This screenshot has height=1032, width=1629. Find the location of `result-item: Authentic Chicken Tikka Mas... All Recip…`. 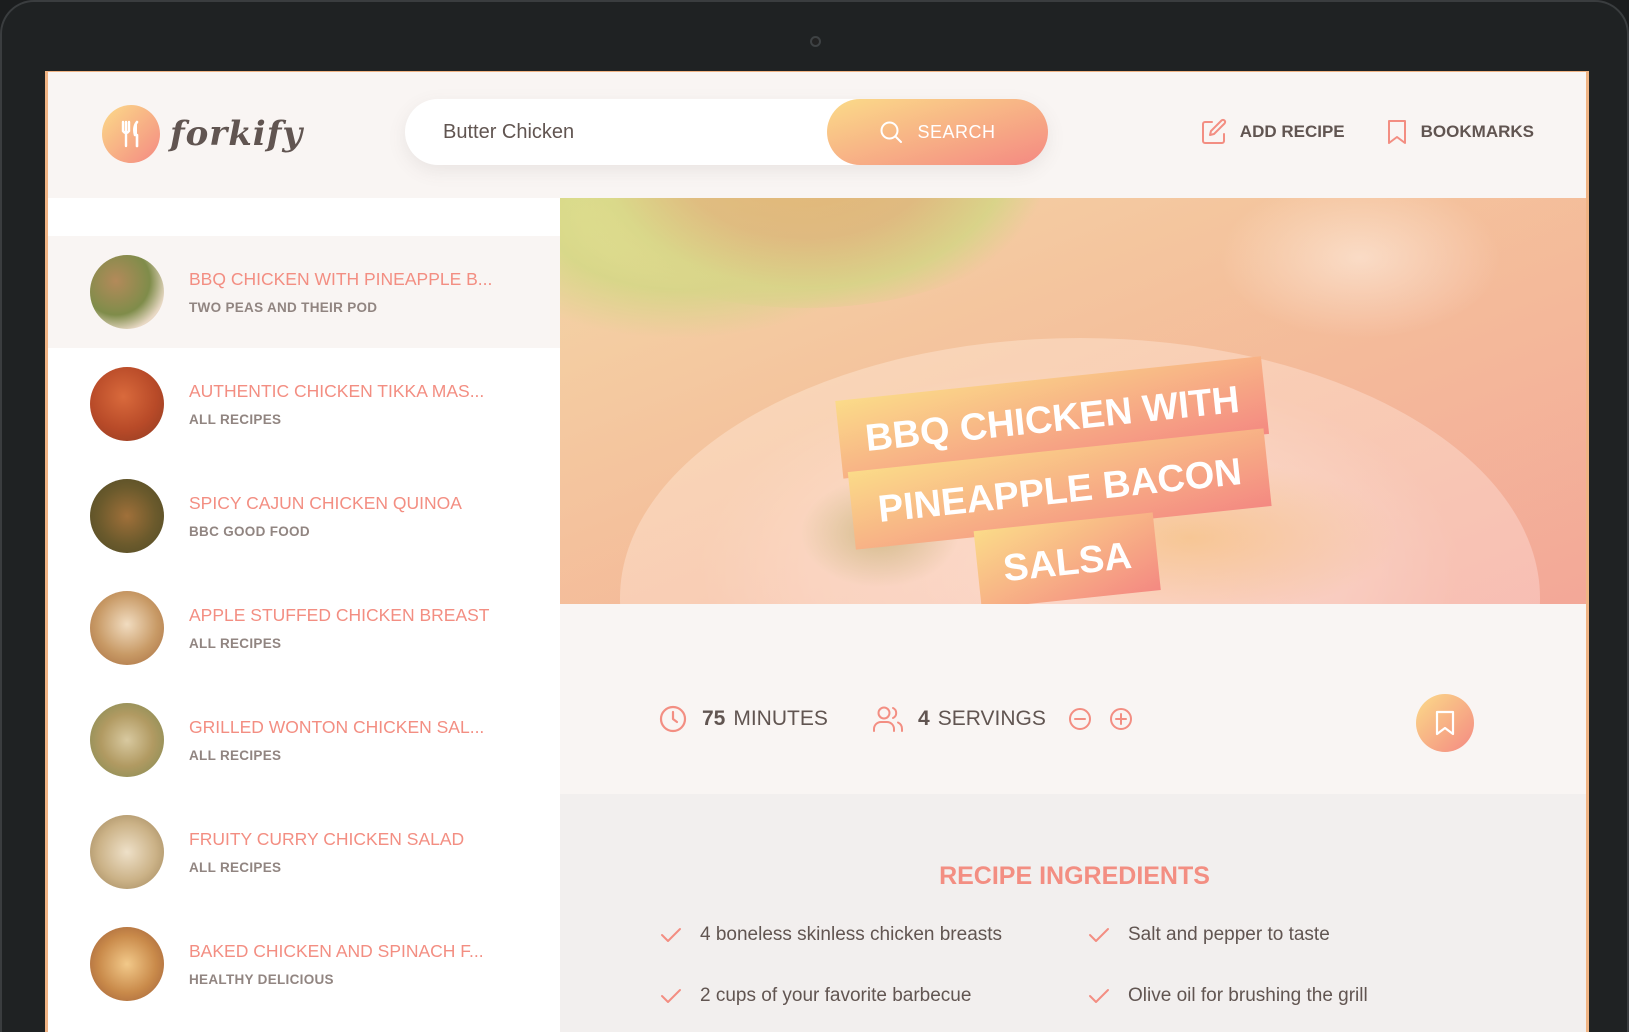

result-item: Authentic Chicken Tikka Mas... All Recip… is located at coordinates (304, 404).